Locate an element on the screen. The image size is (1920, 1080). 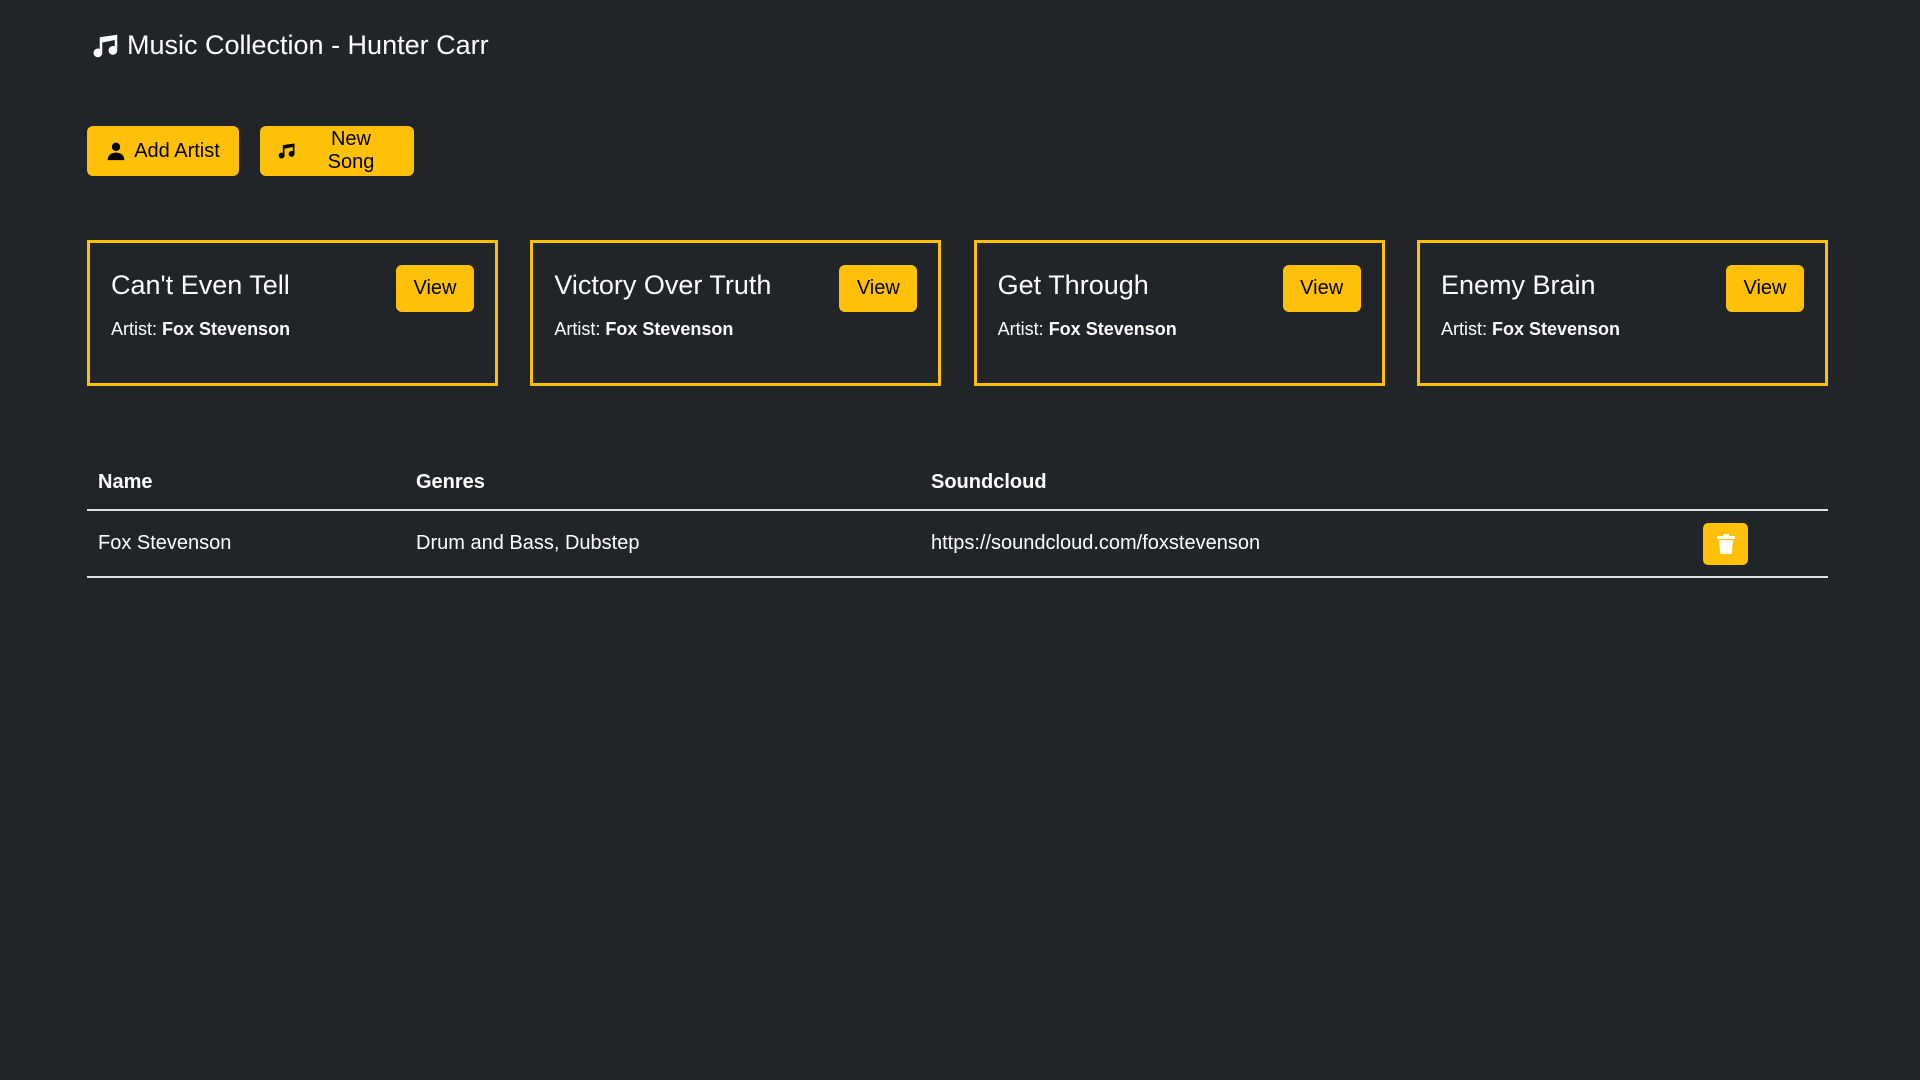
new-song-button: New Song is located at coordinates (337, 151).